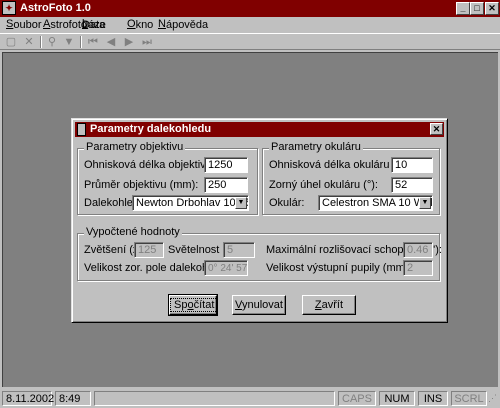 The width and height of the screenshot is (500, 408). What do you see at coordinates (133, 232) in the screenshot?
I see `computed-group-label: Vypočtené hodnoty` at bounding box center [133, 232].